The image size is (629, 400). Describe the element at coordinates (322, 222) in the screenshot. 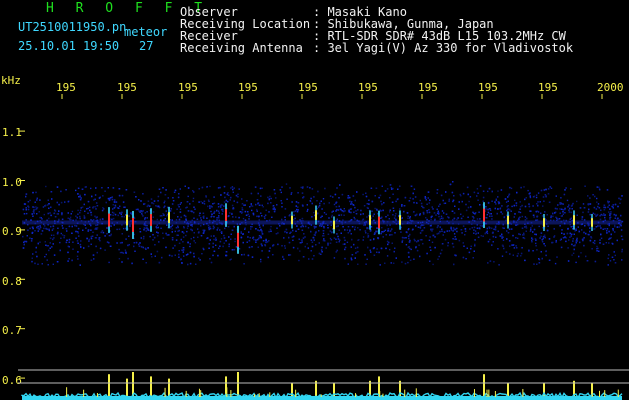

I see `carrier-band` at that location.